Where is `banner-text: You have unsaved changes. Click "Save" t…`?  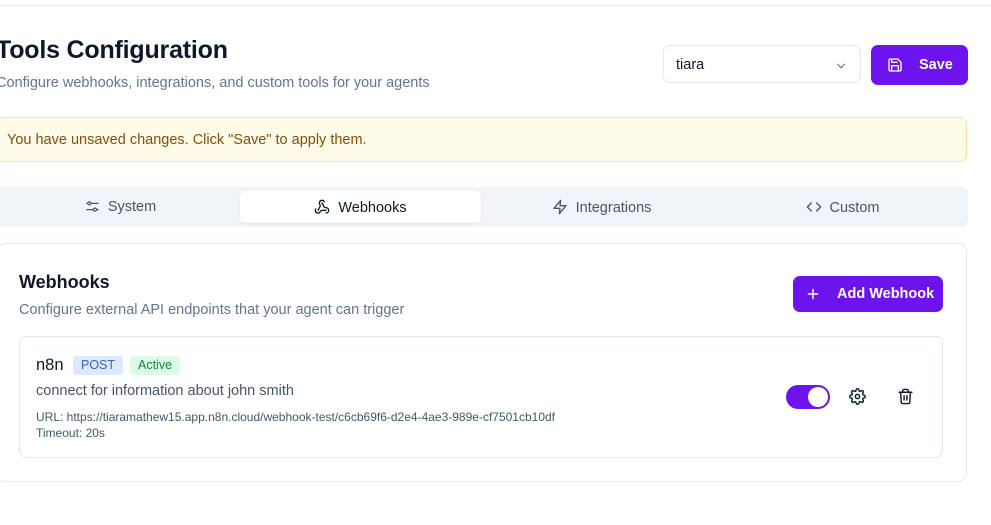 banner-text: You have unsaved changes. Click "Save" t… is located at coordinates (187, 140).